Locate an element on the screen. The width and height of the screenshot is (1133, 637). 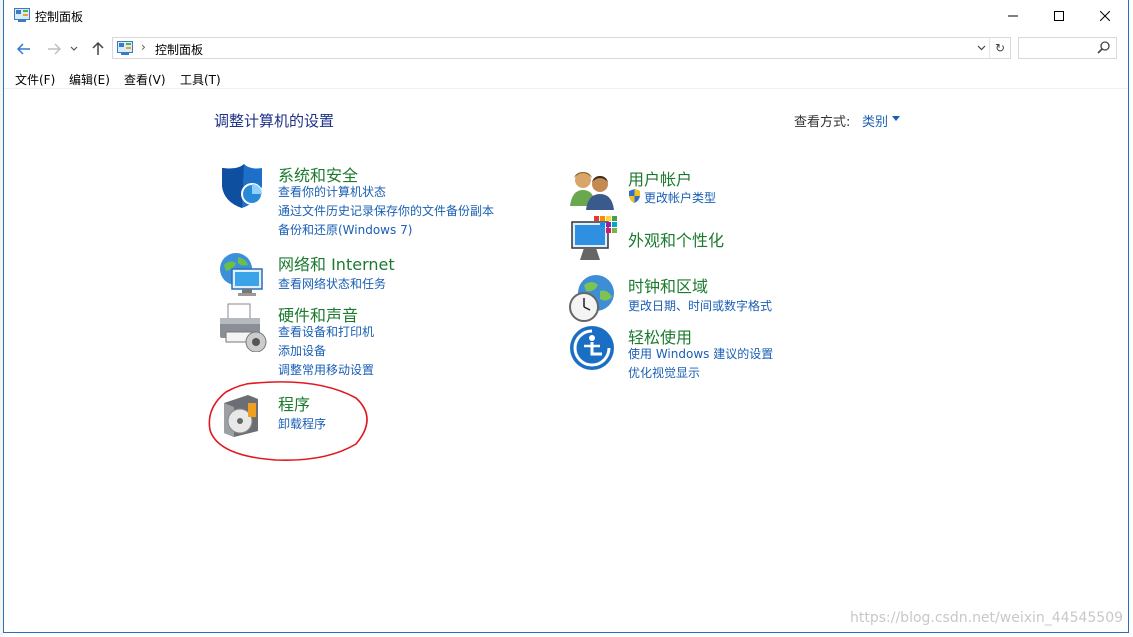
close-icon is located at coordinates (1105, 16).